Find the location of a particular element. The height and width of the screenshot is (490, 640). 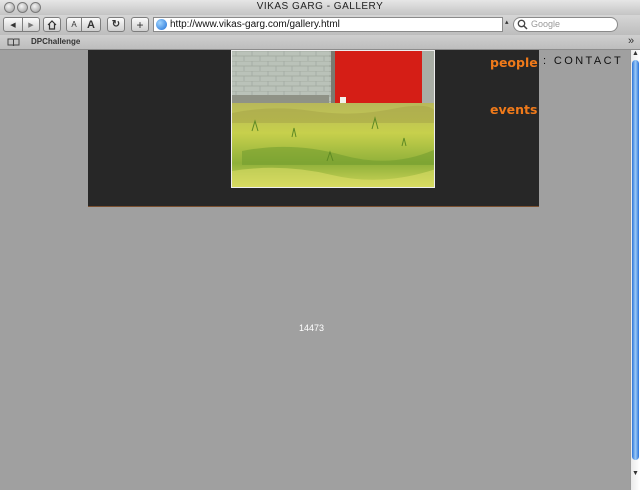

back-arrow-icon: ◀ is located at coordinates (13, 25).